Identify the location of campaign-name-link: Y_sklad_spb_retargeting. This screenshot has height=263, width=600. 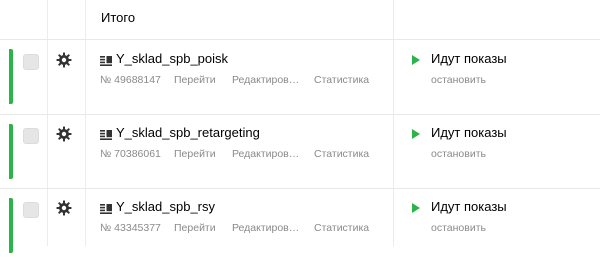
(188, 132).